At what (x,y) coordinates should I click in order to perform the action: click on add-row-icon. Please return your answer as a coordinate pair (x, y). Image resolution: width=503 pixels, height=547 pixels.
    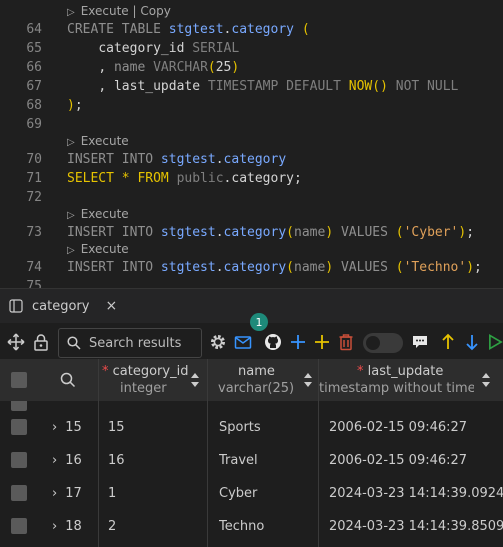
    Looking at the image, I should click on (298, 342).